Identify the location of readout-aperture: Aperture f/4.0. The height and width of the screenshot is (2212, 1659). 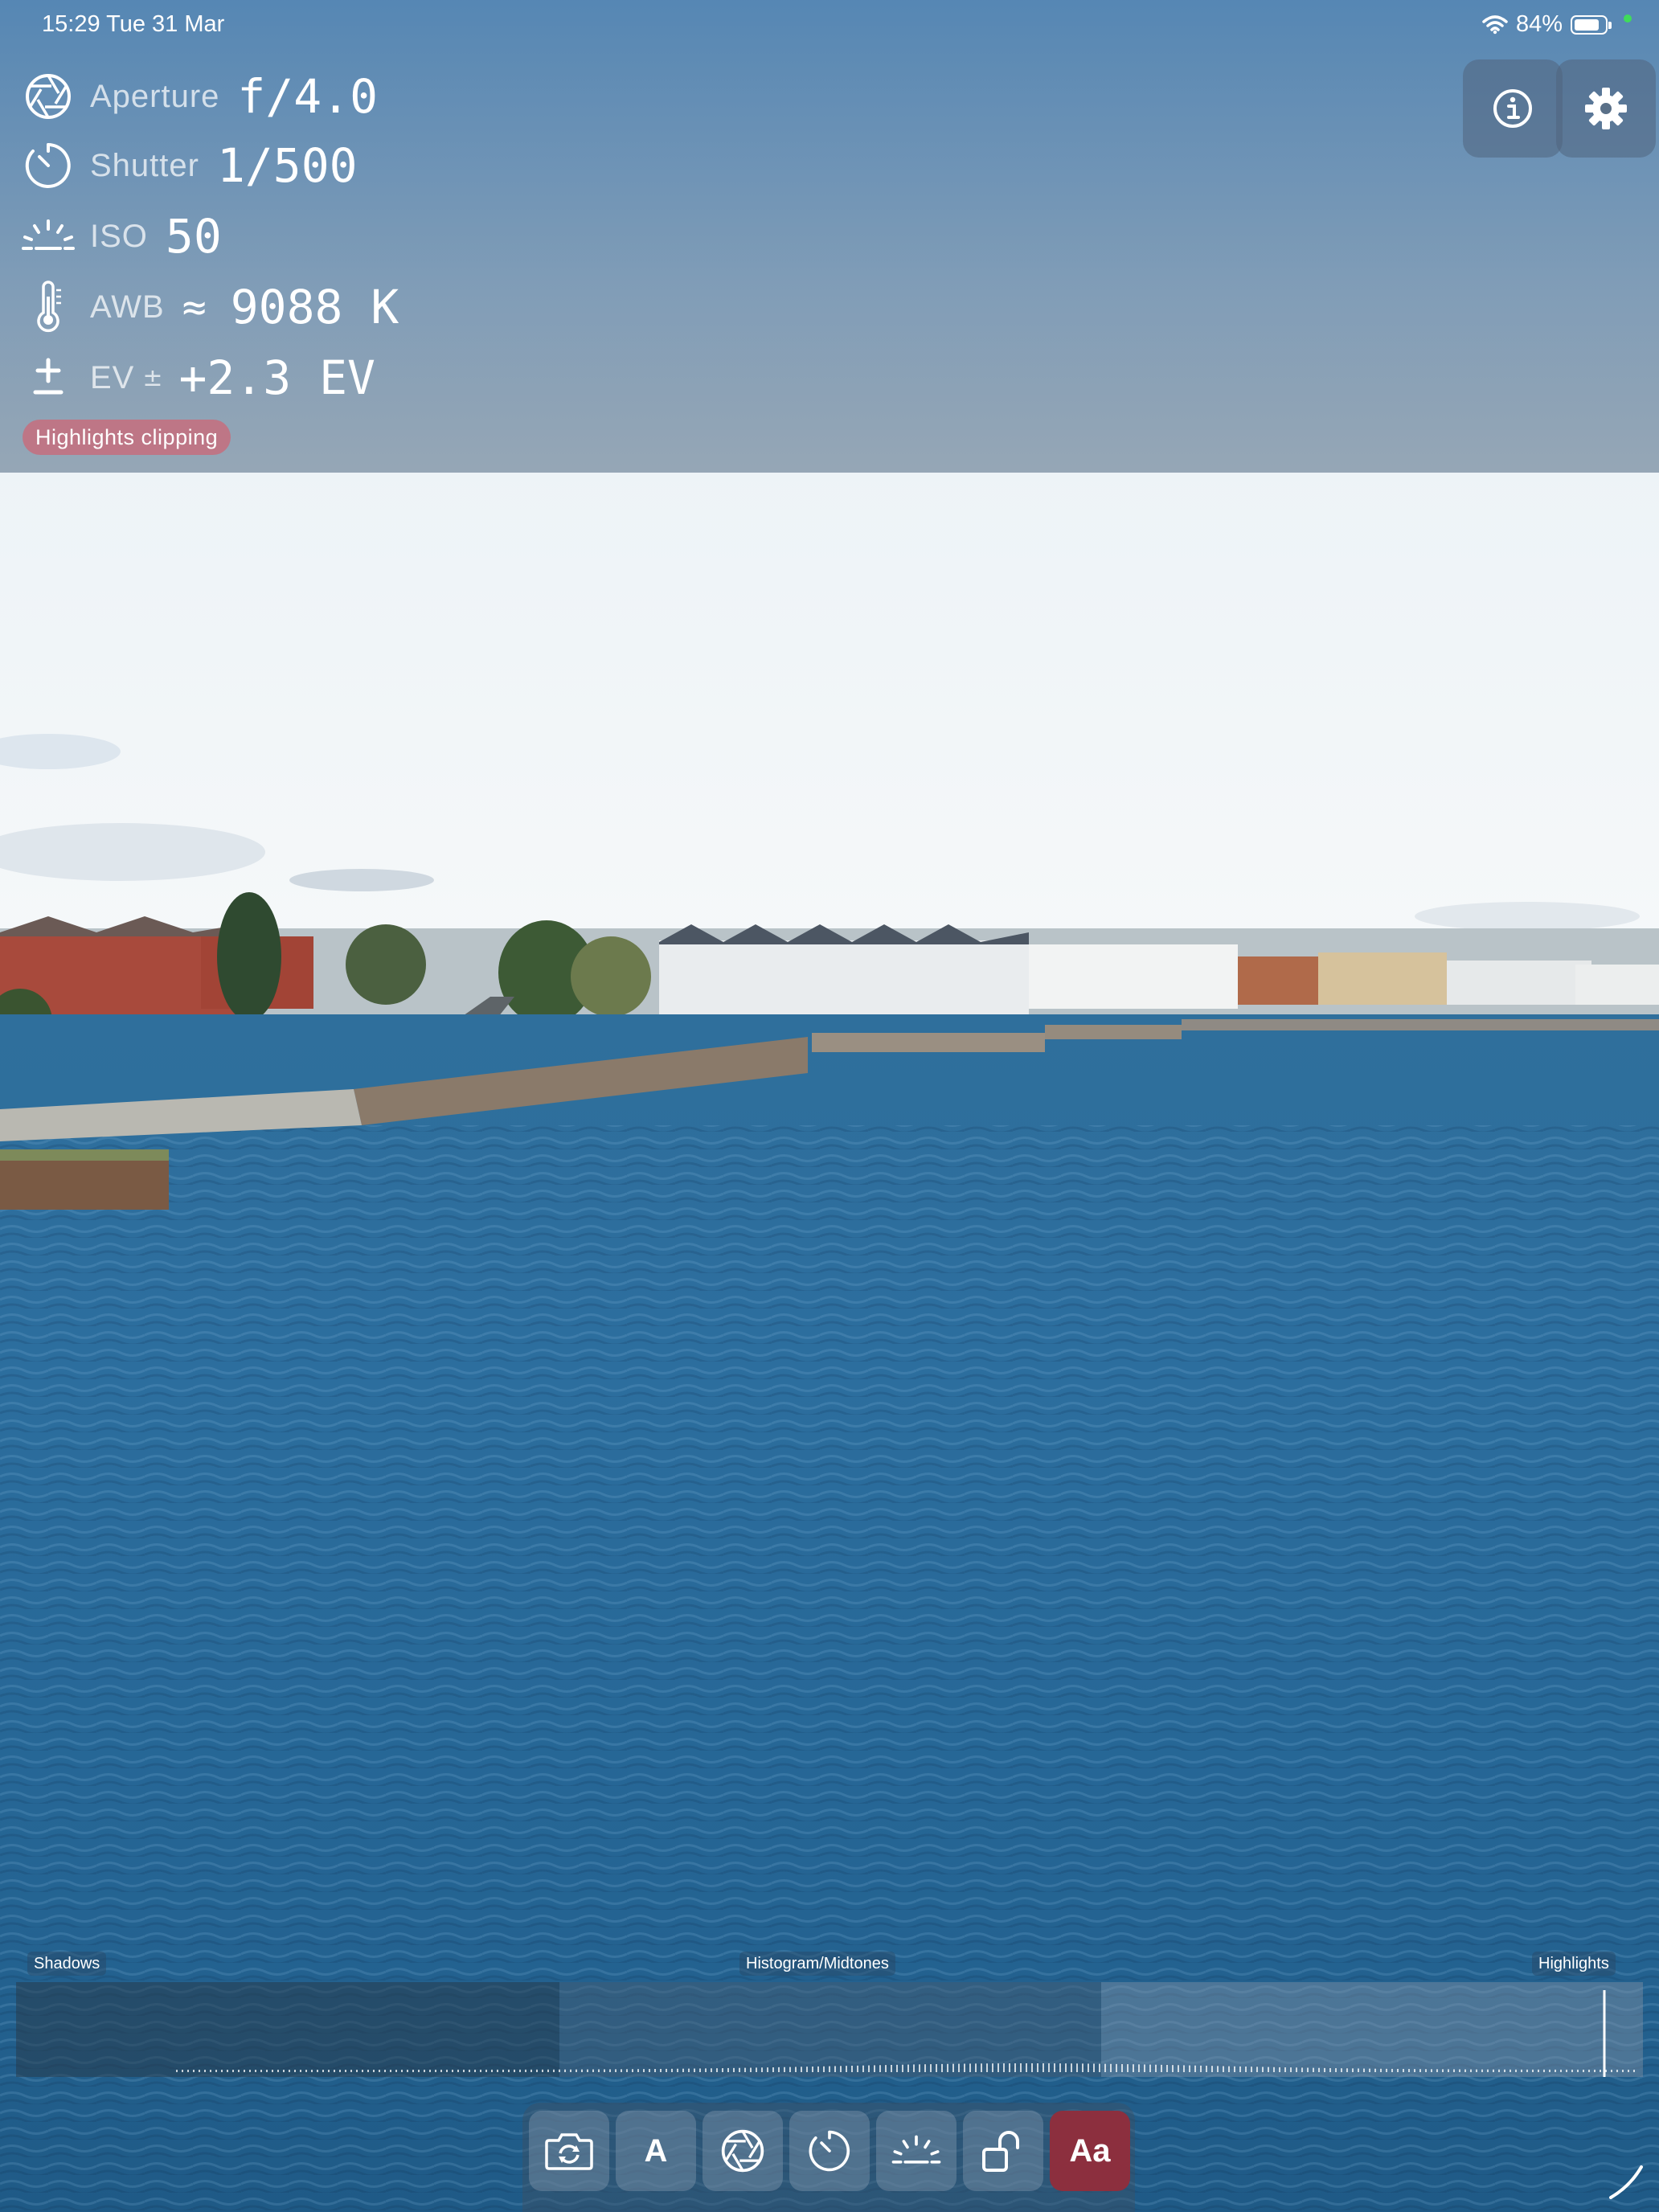
(198, 96).